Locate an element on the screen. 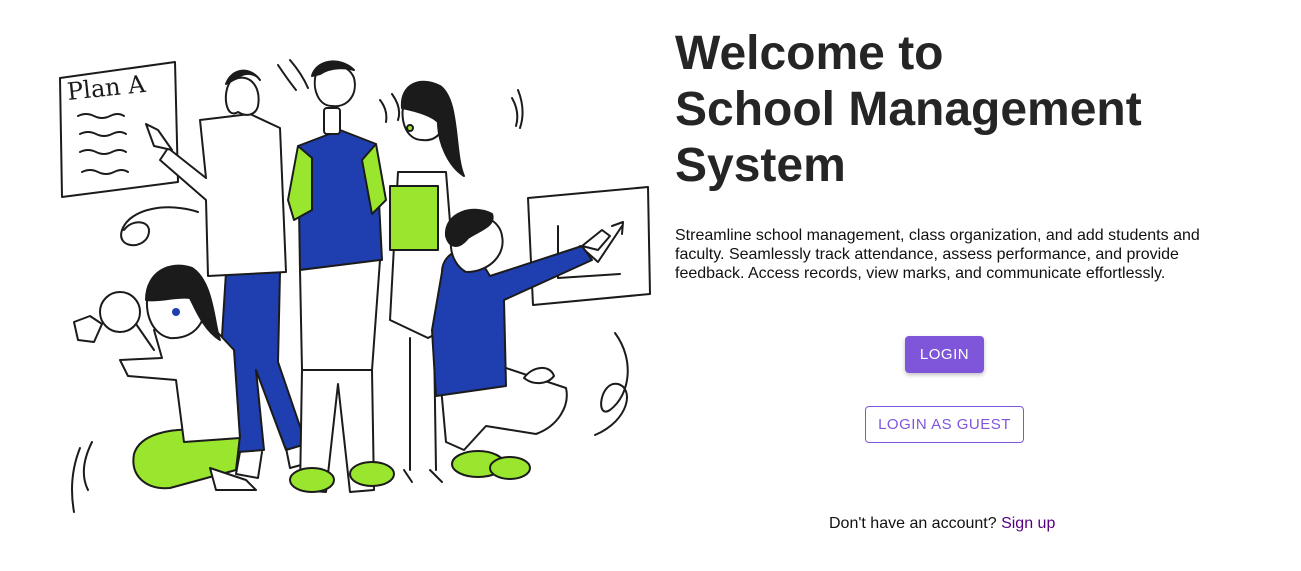 Image resolution: width=1301 pixels, height=571 pixels. person-kneeling is located at coordinates (521, 344).